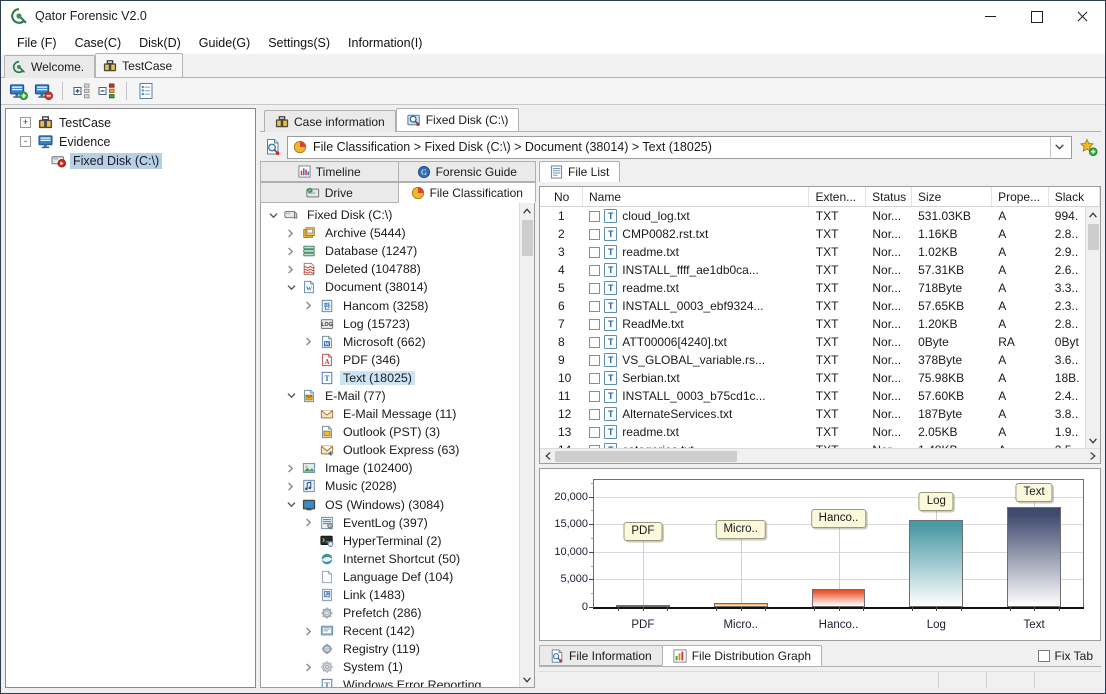  What do you see at coordinates (561, 196) in the screenshot?
I see `column-header-no: No` at bounding box center [561, 196].